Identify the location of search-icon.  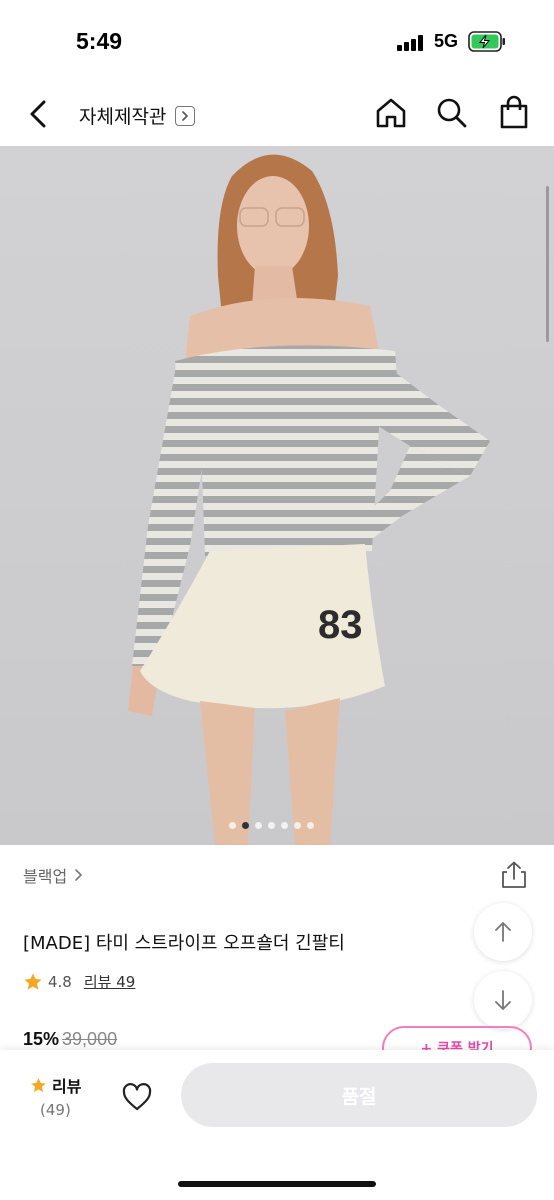
(452, 113).